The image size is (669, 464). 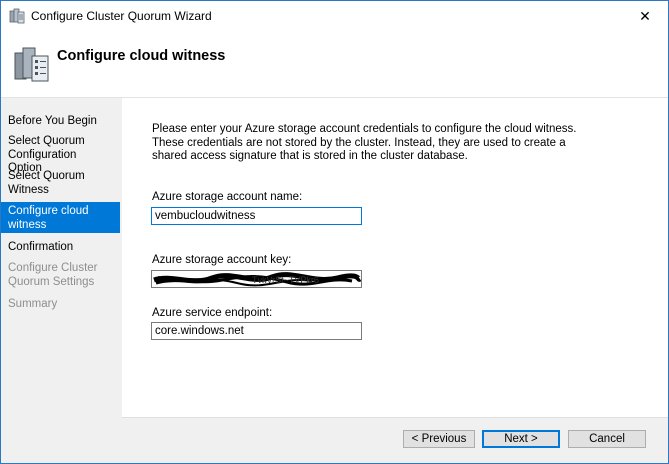 What do you see at coordinates (17, 16) in the screenshot?
I see `cluster-app-icon` at bounding box center [17, 16].